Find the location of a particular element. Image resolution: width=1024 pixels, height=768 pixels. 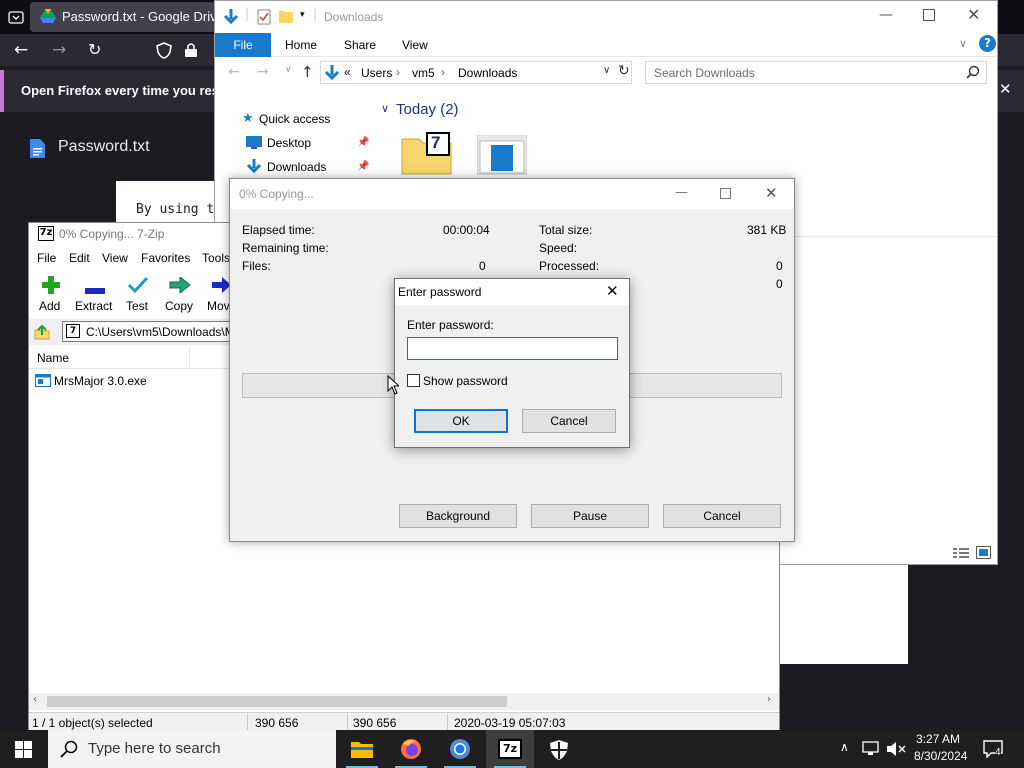

status-divider is located at coordinates (247, 722).